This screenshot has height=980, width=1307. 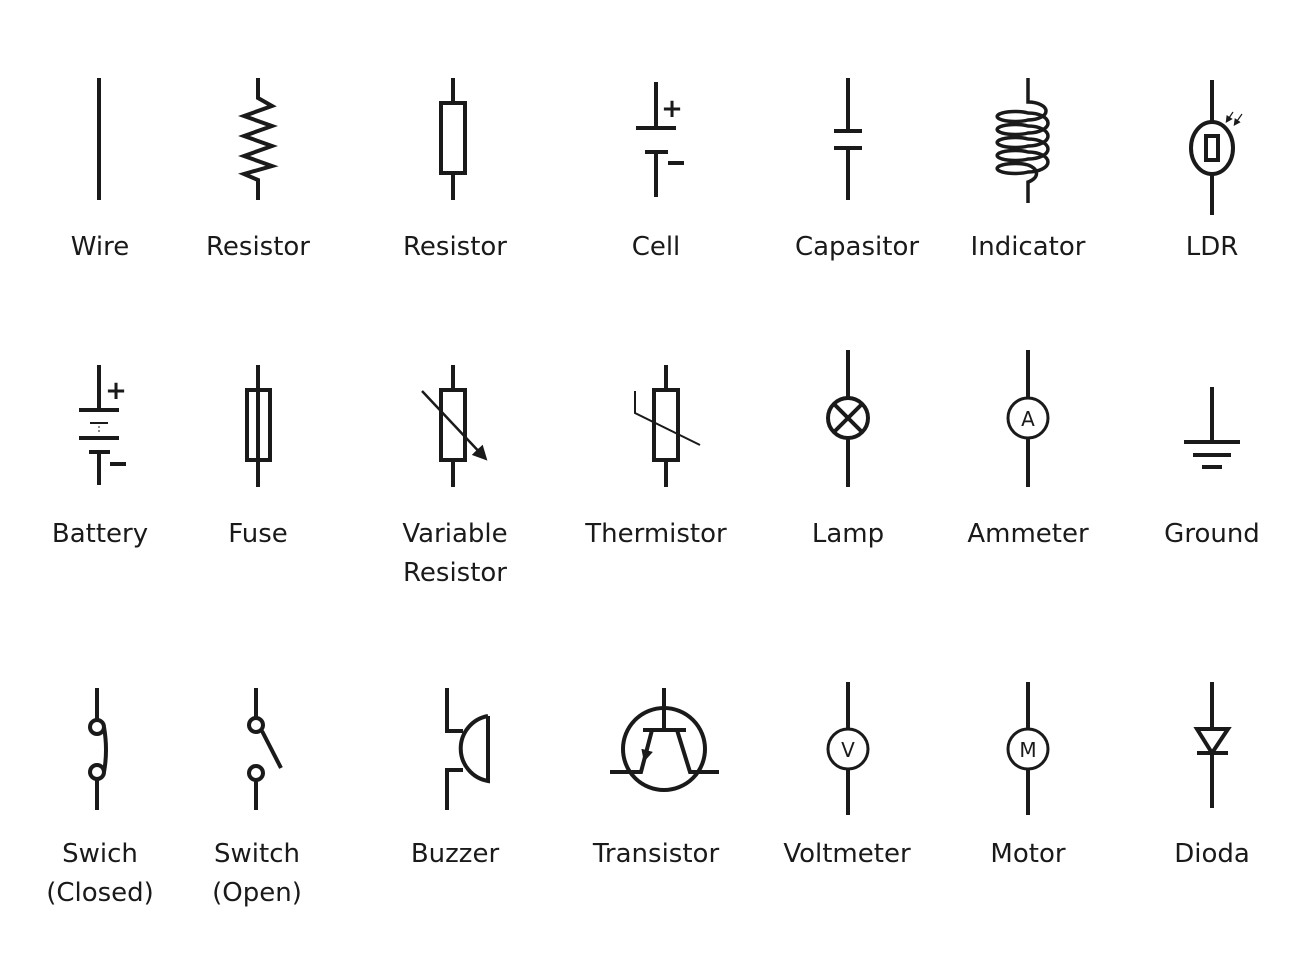 What do you see at coordinates (660, 139) in the screenshot?
I see `cell-symbol: +` at bounding box center [660, 139].